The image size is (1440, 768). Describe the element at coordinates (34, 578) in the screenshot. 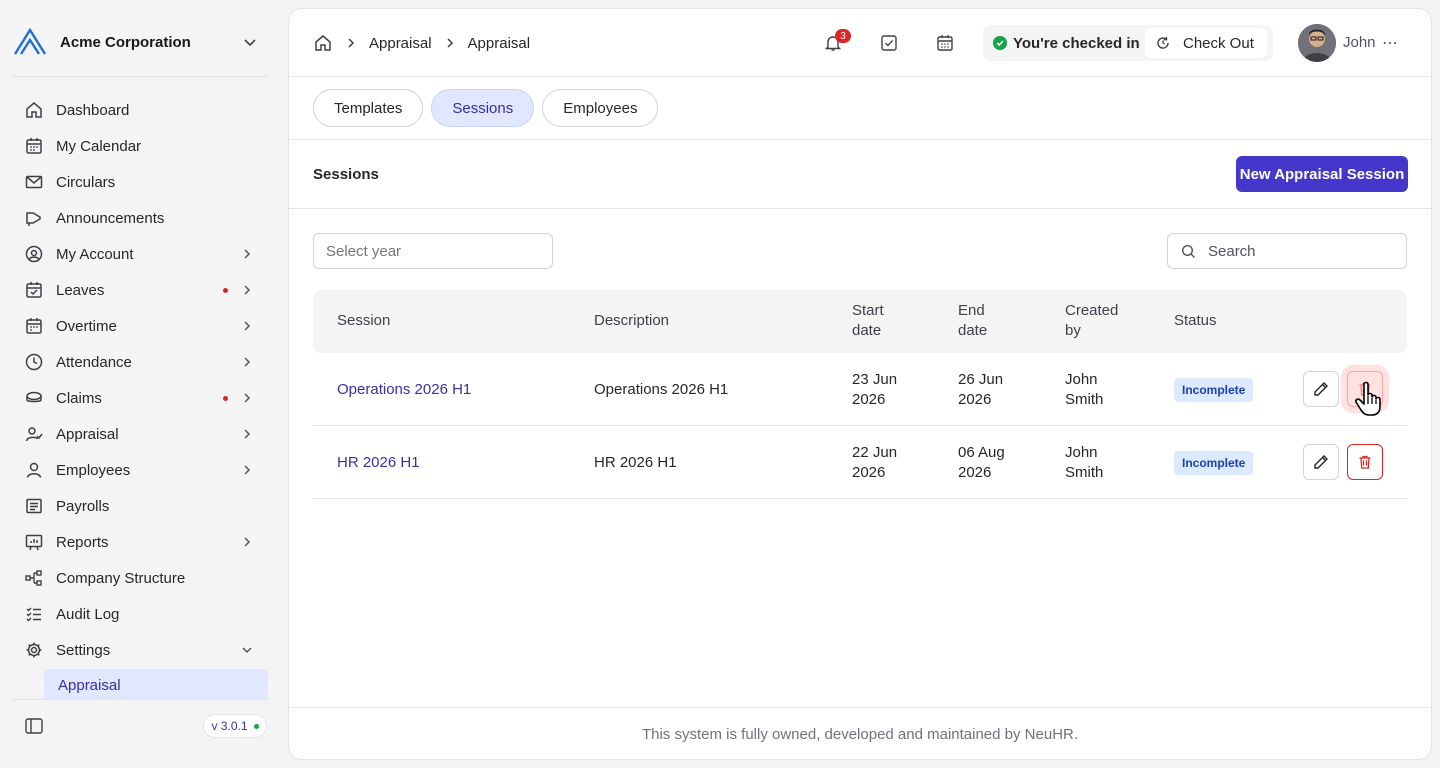

I see `hierarchy-icon` at that location.